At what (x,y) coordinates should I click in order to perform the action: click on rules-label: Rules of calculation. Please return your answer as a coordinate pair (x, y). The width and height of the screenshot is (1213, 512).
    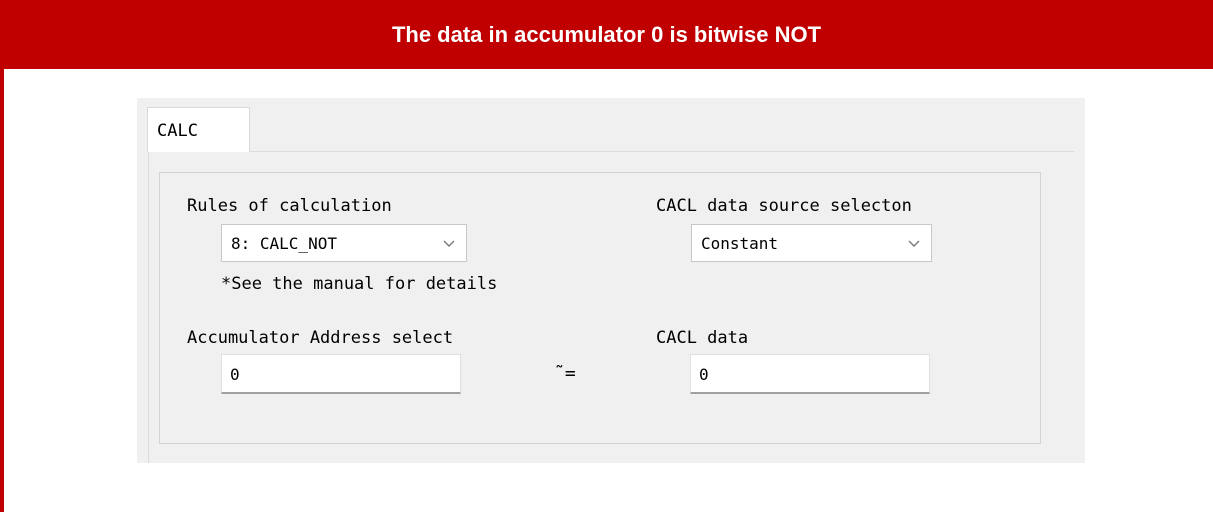
    Looking at the image, I should click on (289, 206).